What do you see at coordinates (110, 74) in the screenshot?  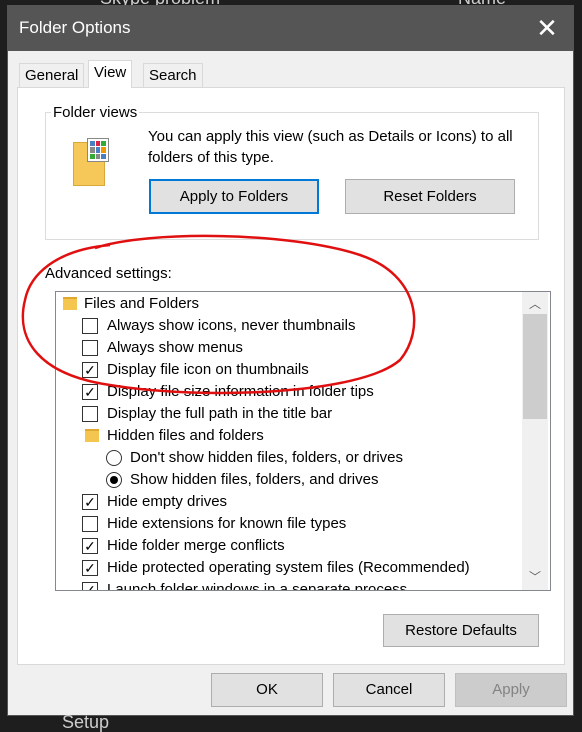 I see `tab-view: View` at bounding box center [110, 74].